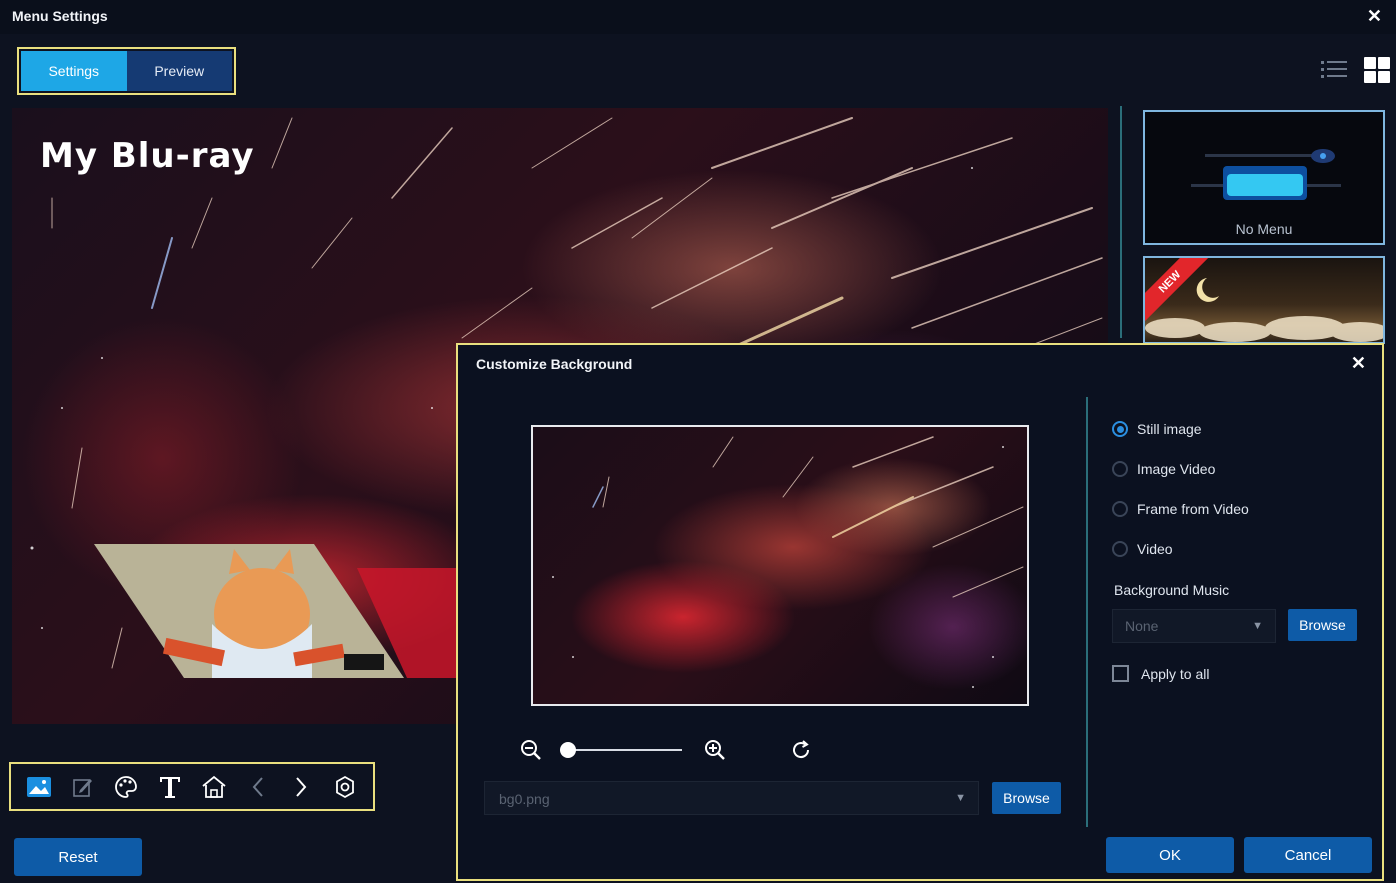 The image size is (1396, 883). I want to click on text-icon, so click(170, 787).